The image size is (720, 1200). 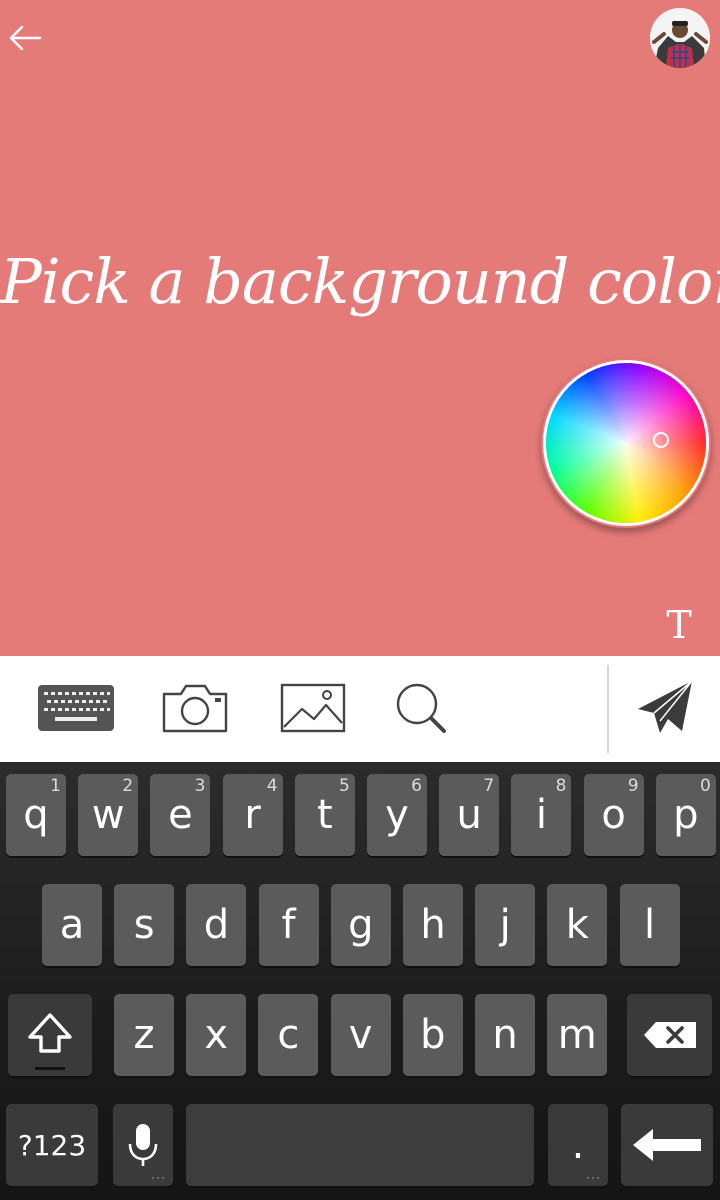 I want to click on keyboard-icon, so click(x=76, y=708).